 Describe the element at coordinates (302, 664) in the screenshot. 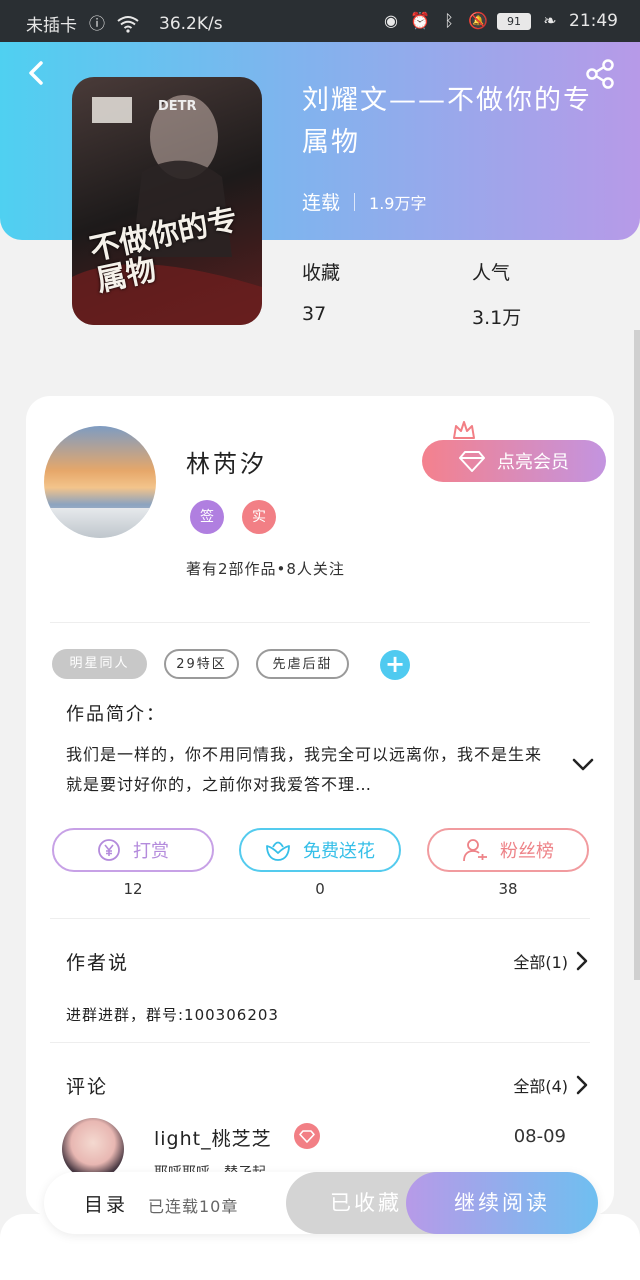

I see `tag-2: 先虐后甜` at that location.